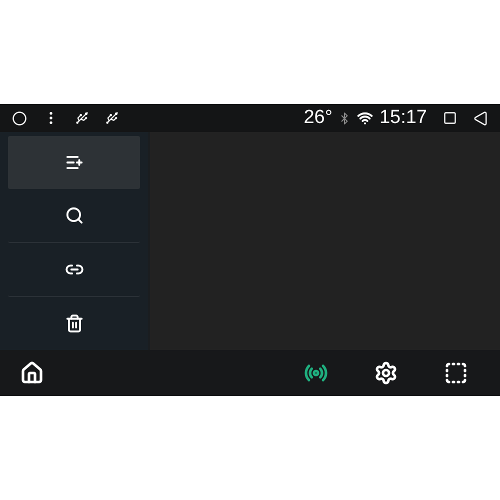 The width and height of the screenshot is (500, 500). I want to click on search-icon, so click(74, 215).